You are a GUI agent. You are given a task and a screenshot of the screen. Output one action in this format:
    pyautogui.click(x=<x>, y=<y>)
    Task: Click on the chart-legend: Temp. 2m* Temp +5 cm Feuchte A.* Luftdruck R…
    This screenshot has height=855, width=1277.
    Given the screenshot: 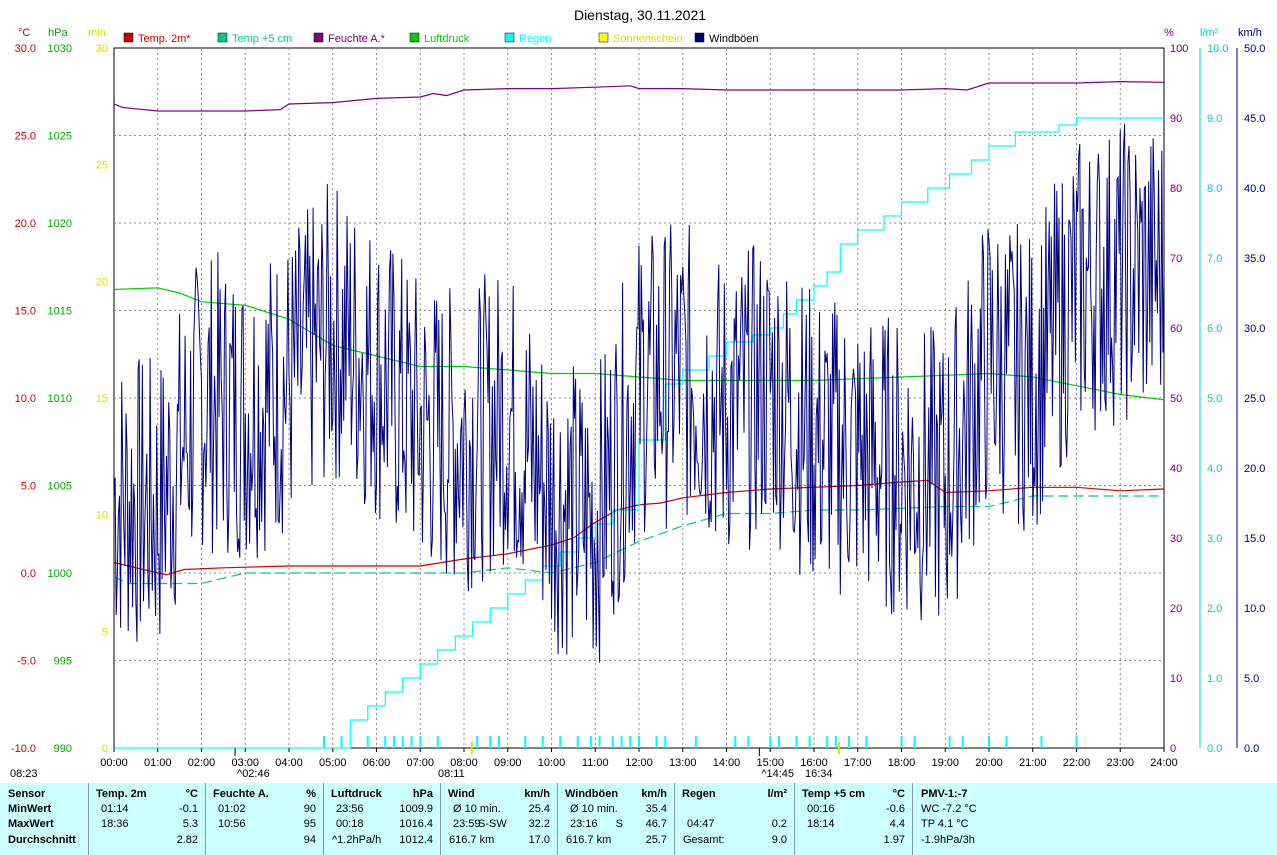 What is the action you would take?
    pyautogui.click(x=441, y=38)
    